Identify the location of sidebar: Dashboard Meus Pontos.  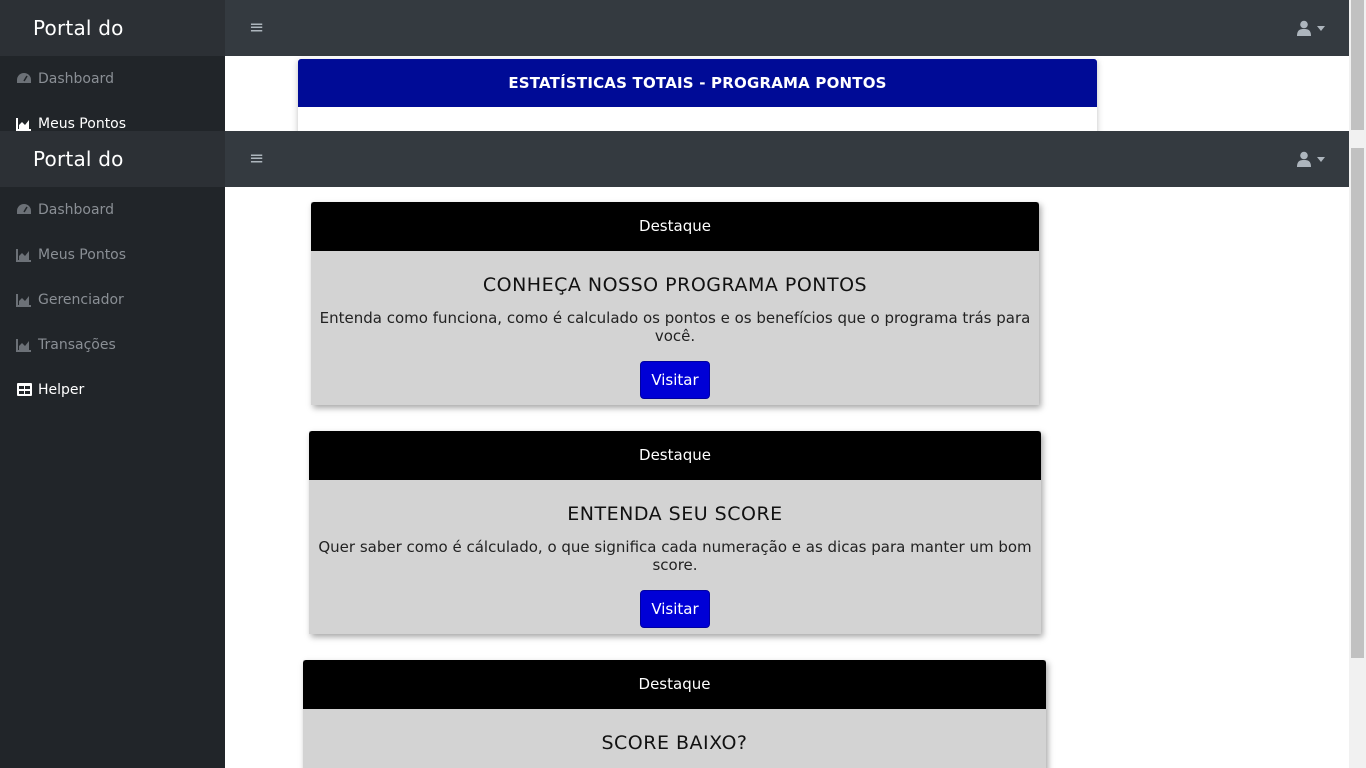
(112, 93).